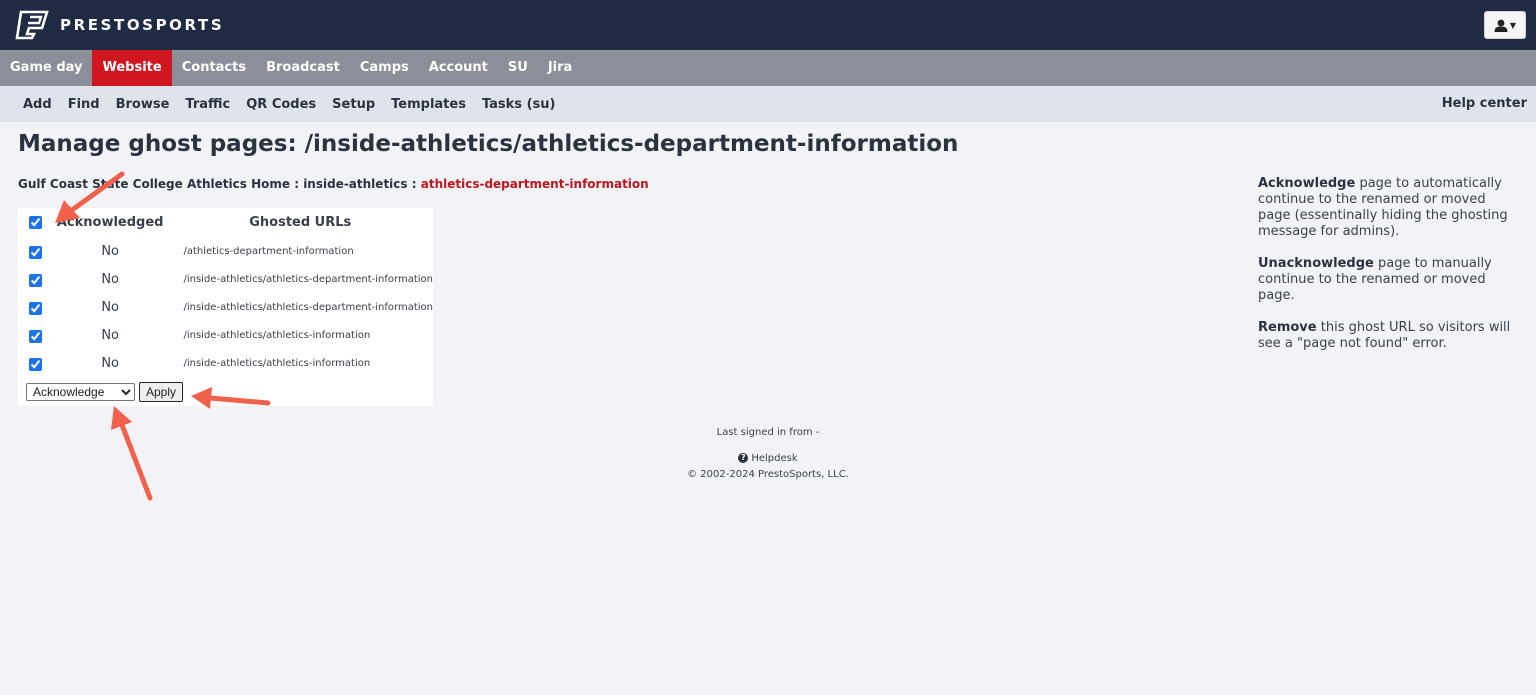 The height and width of the screenshot is (695, 1536). I want to click on subnav-qr-codes: QR Codes, so click(281, 104).